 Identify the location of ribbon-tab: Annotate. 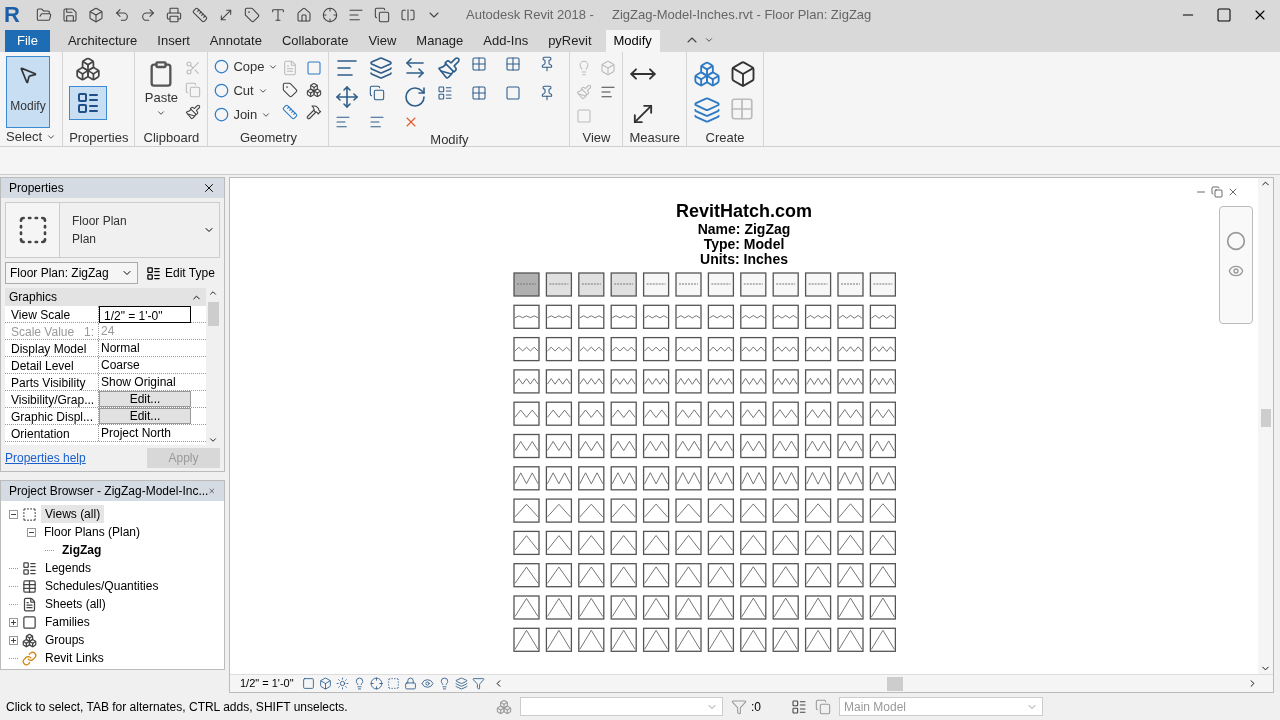
(235, 41).